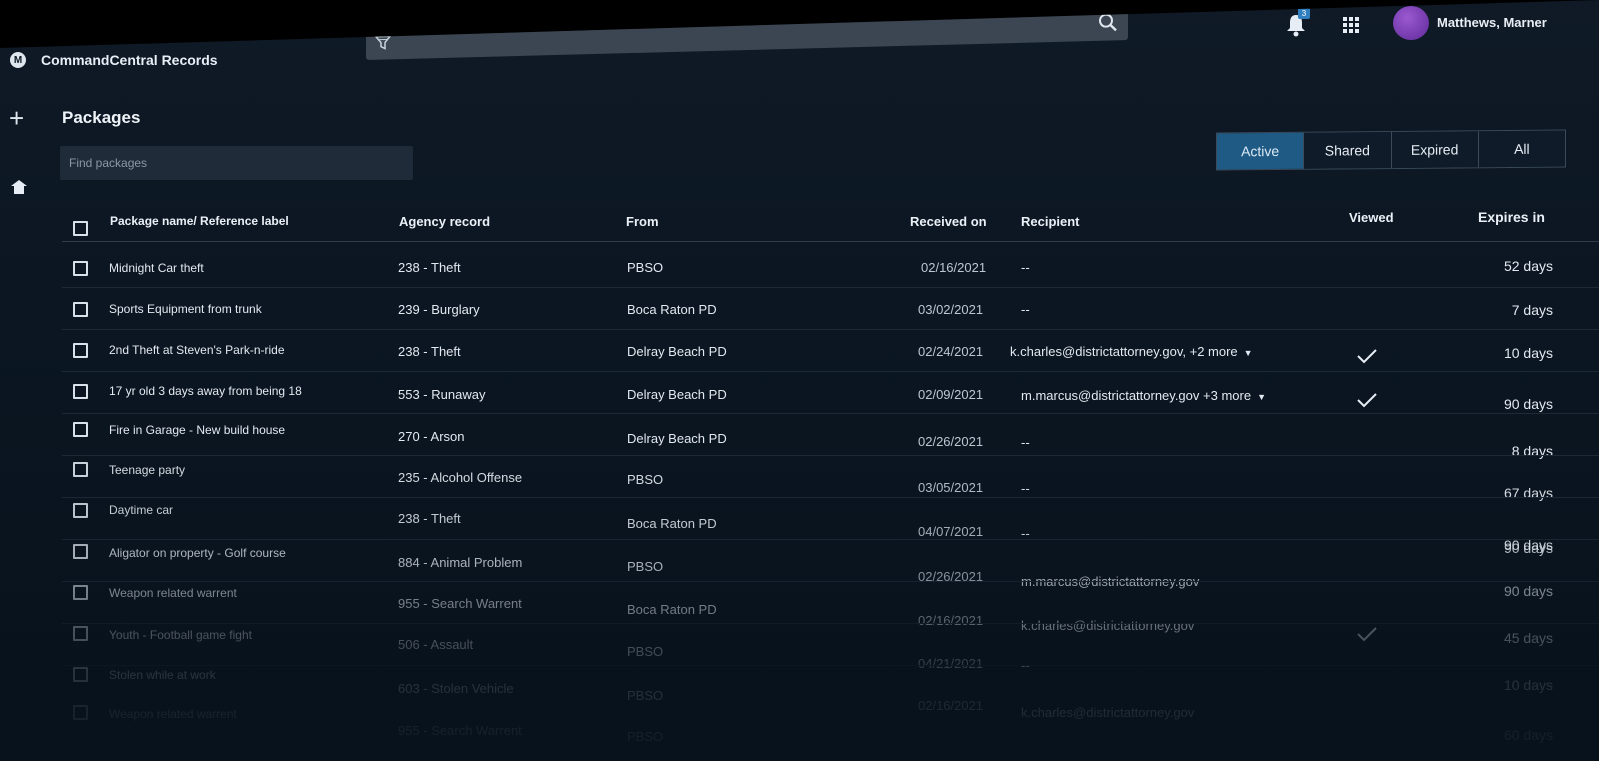 This screenshot has height=761, width=1599. What do you see at coordinates (948, 221) in the screenshot?
I see `column-header-received: Received on` at bounding box center [948, 221].